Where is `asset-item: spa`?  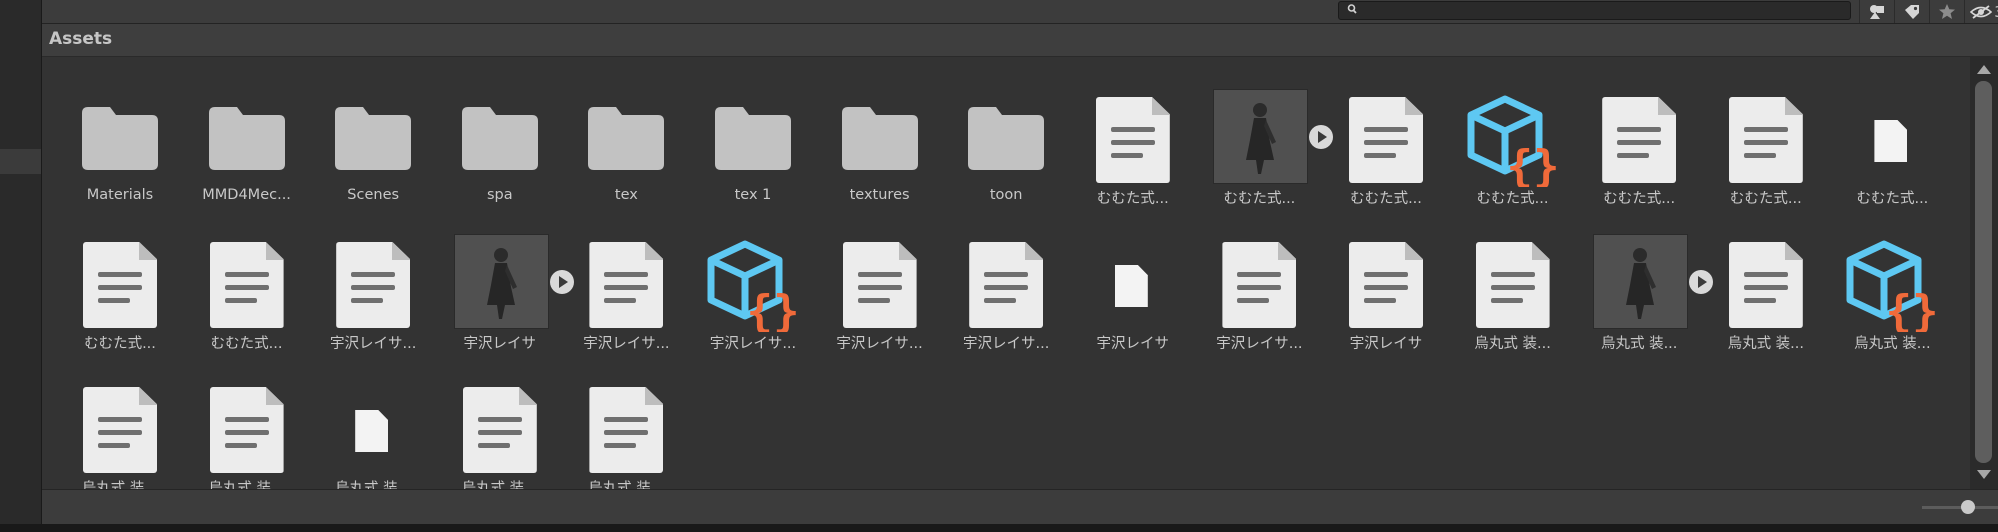
asset-item: spa is located at coordinates (500, 143).